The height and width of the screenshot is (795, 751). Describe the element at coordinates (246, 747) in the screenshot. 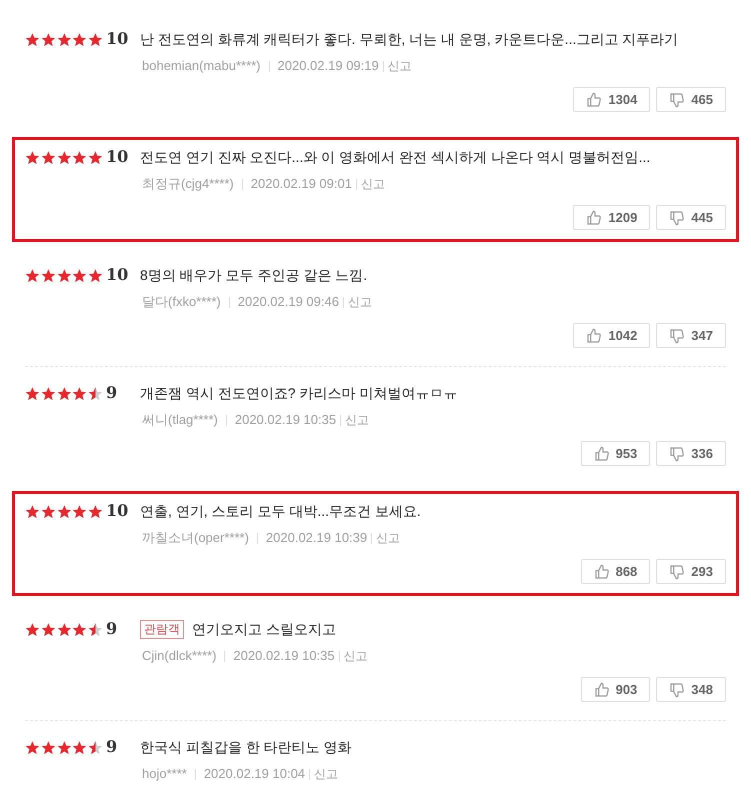

I see `review-text: 한국식 피칠갑을 한 타란티노 영화` at that location.